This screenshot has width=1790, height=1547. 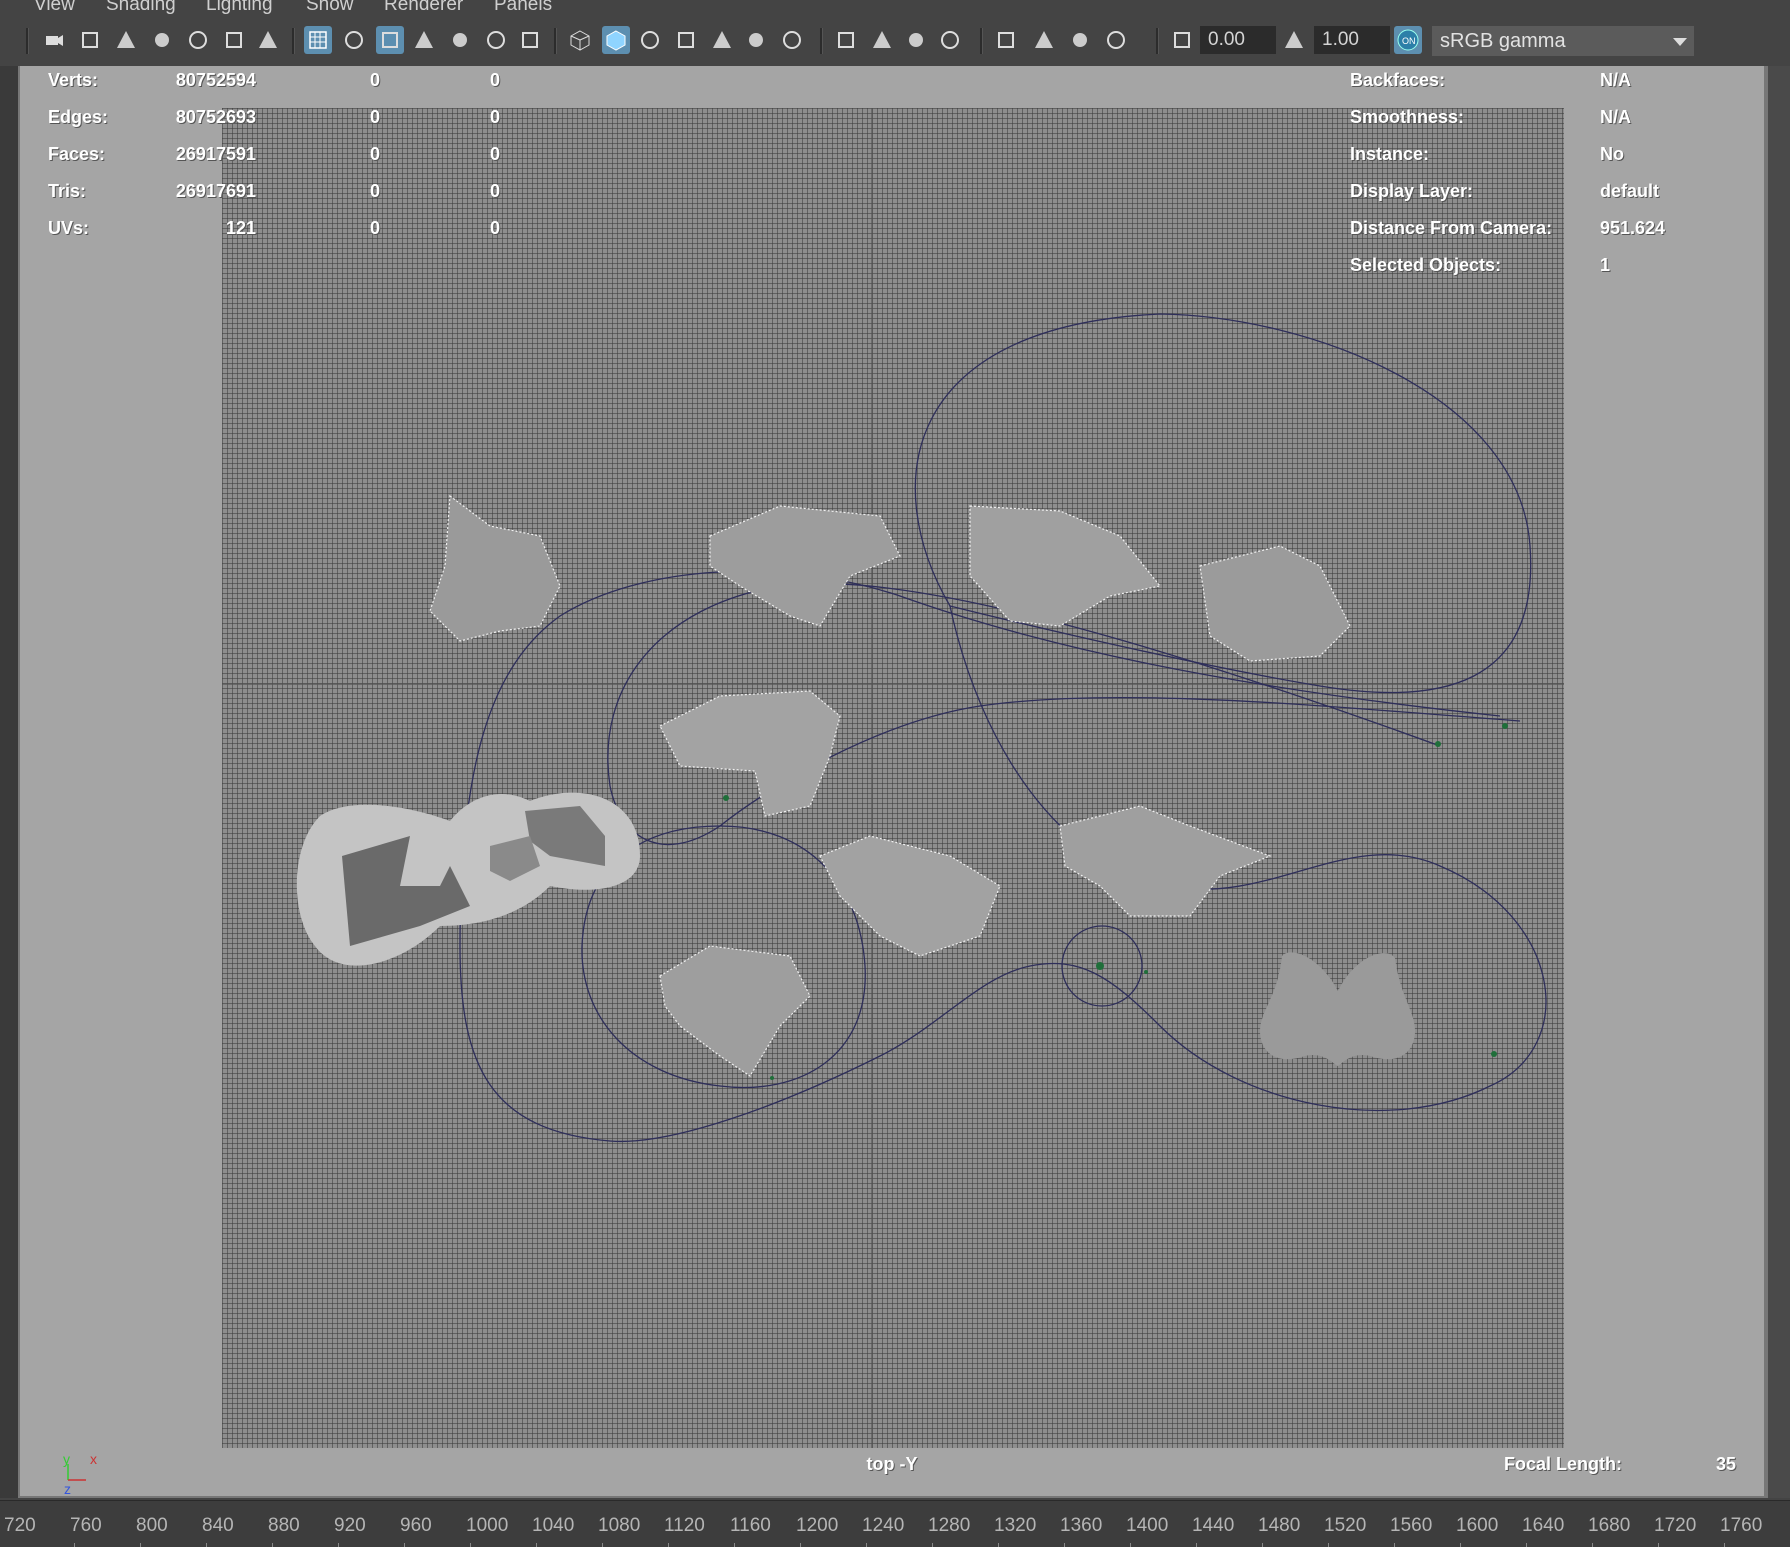 I want to click on timeline-tick-label: 1080, so click(x=619, y=1525).